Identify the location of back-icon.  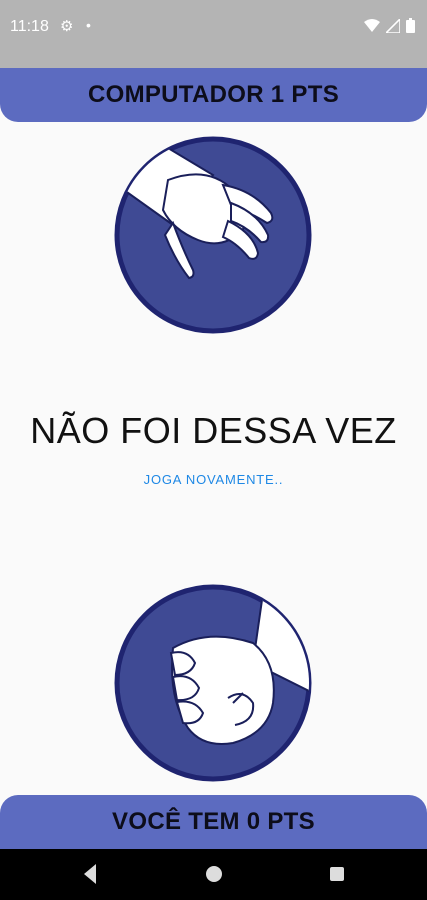
(90, 874).